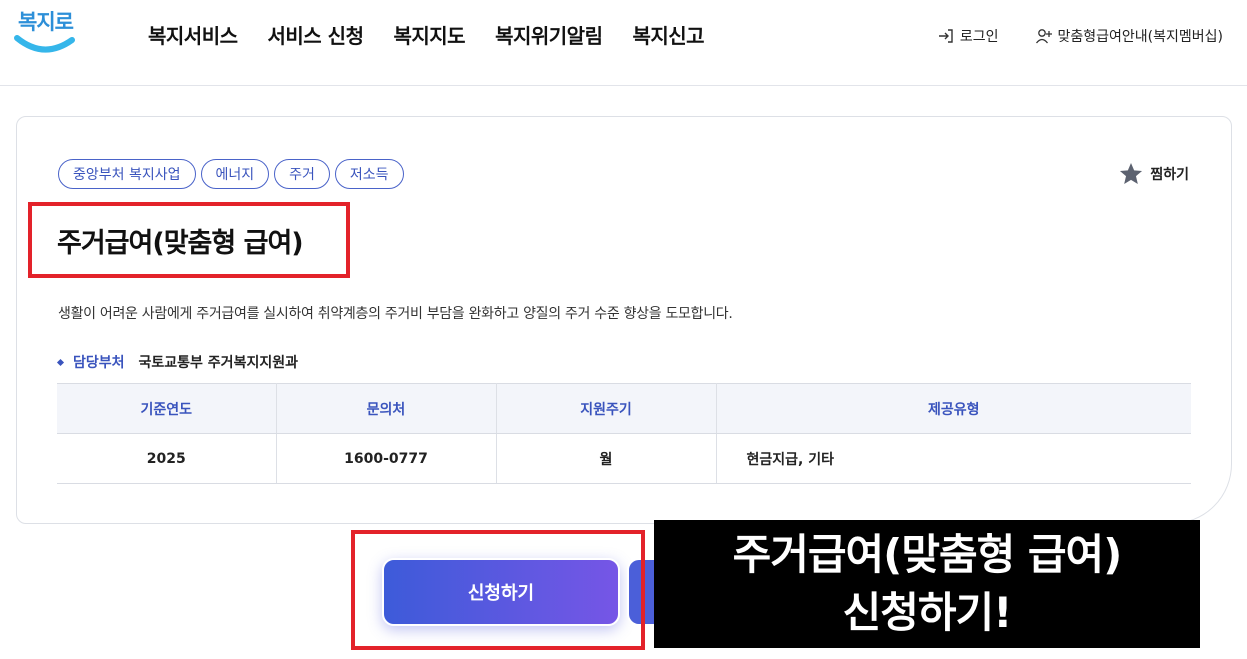  Describe the element at coordinates (60, 362) in the screenshot. I see `bullet-icon` at that location.